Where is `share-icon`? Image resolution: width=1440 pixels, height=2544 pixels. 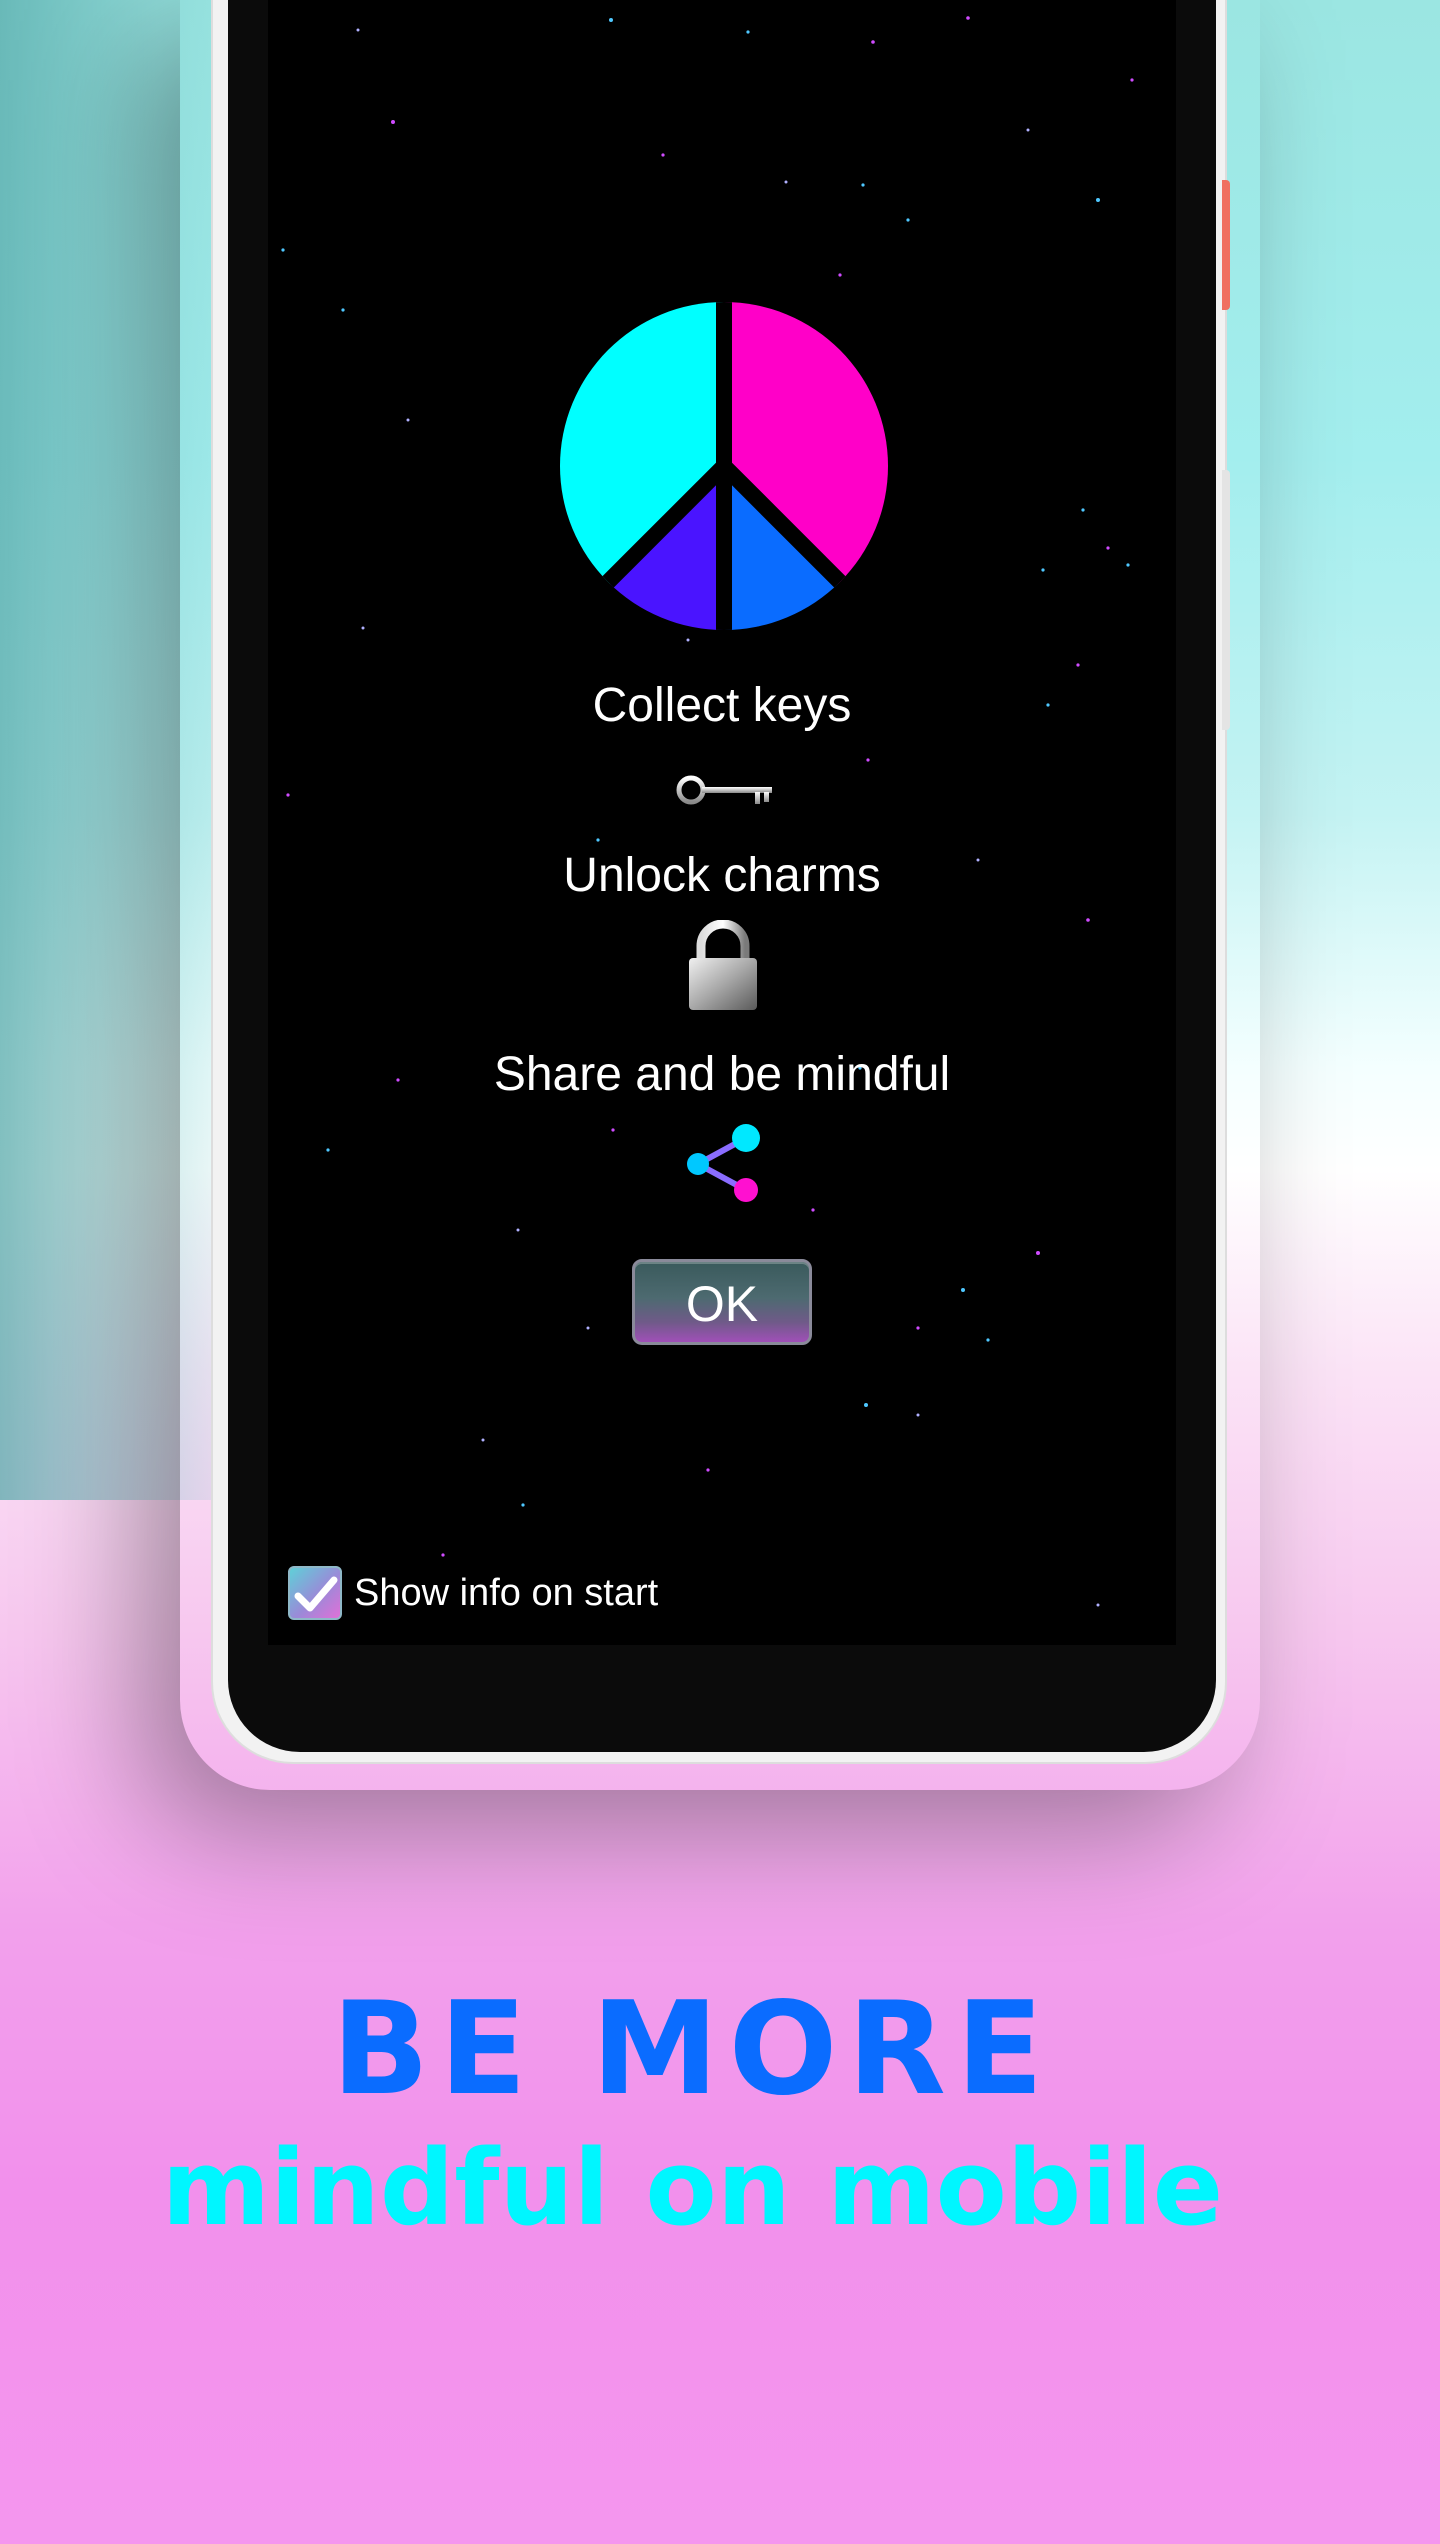
share-icon is located at coordinates (723, 1163).